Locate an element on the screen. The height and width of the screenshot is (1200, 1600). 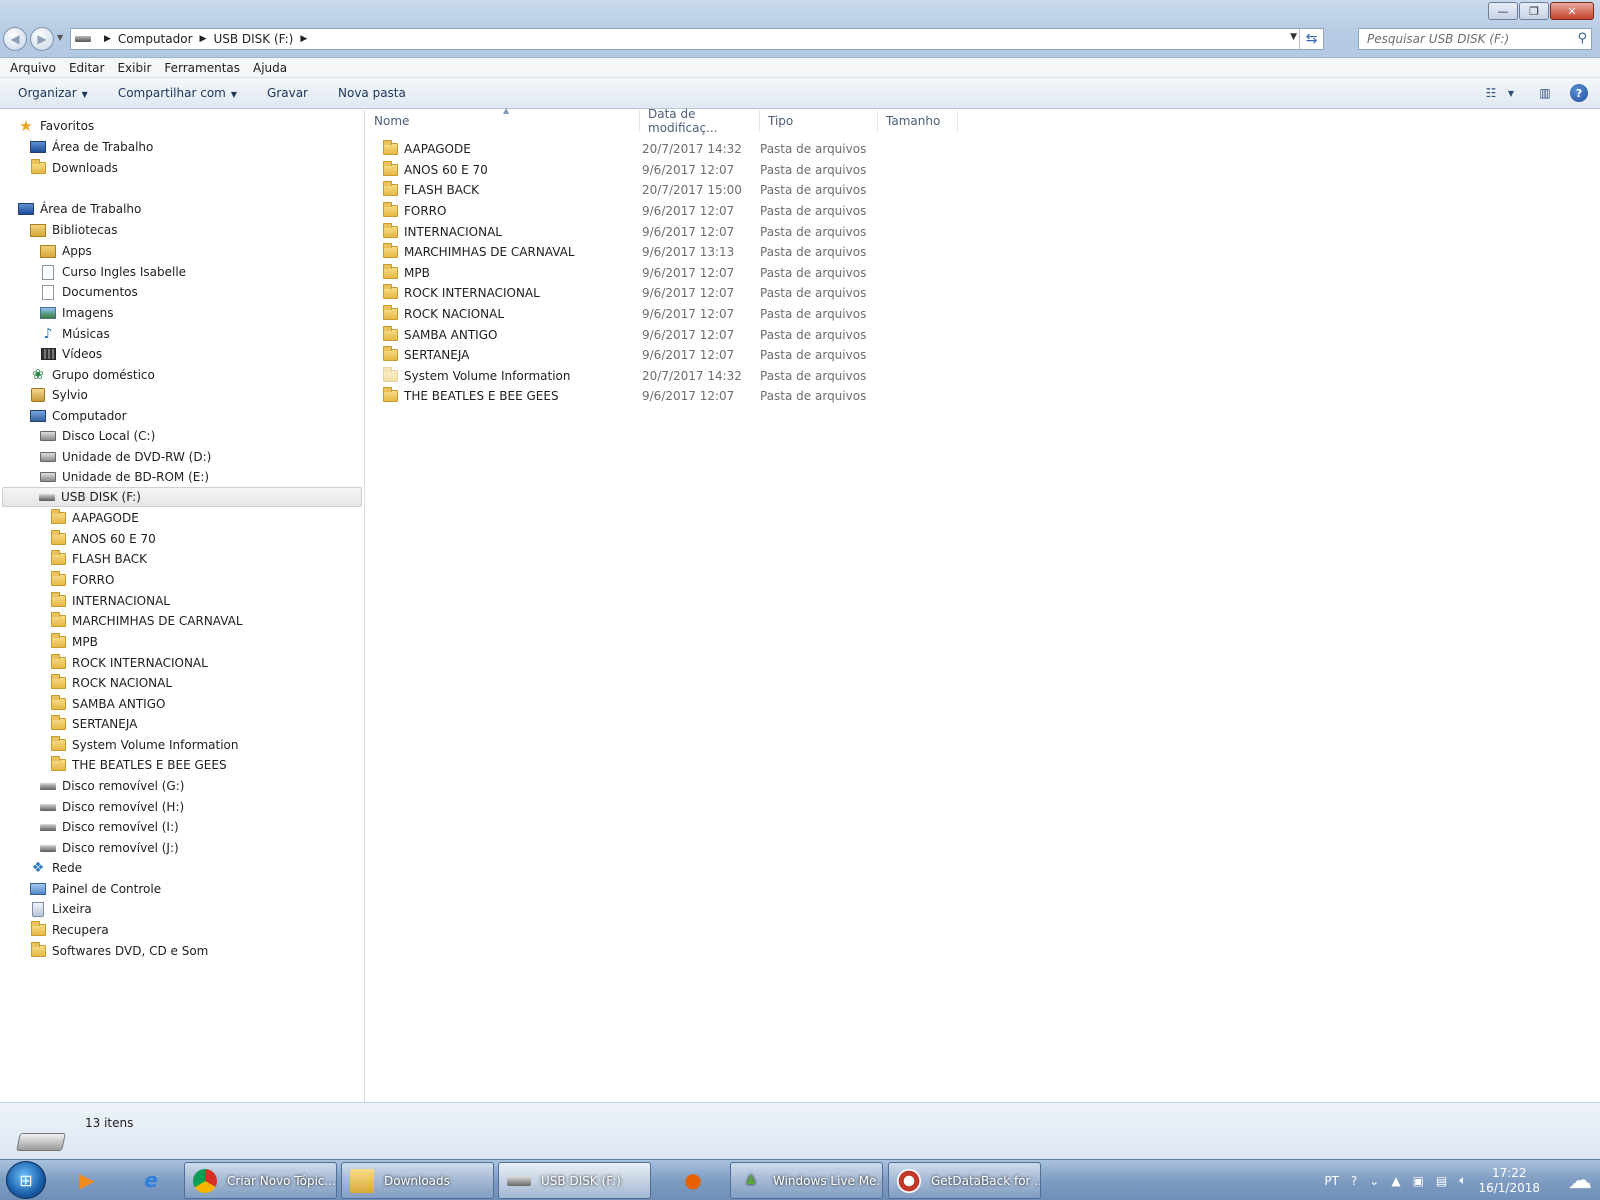
lifebuoy-icon is located at coordinates (909, 1180).